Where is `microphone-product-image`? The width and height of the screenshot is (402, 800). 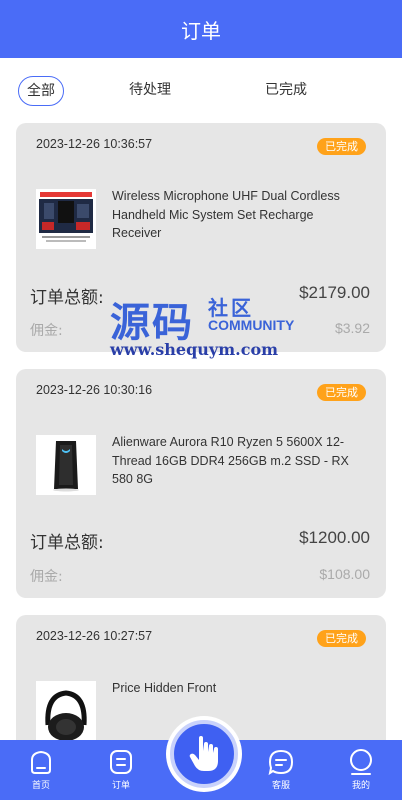
microphone-product-image is located at coordinates (66, 219).